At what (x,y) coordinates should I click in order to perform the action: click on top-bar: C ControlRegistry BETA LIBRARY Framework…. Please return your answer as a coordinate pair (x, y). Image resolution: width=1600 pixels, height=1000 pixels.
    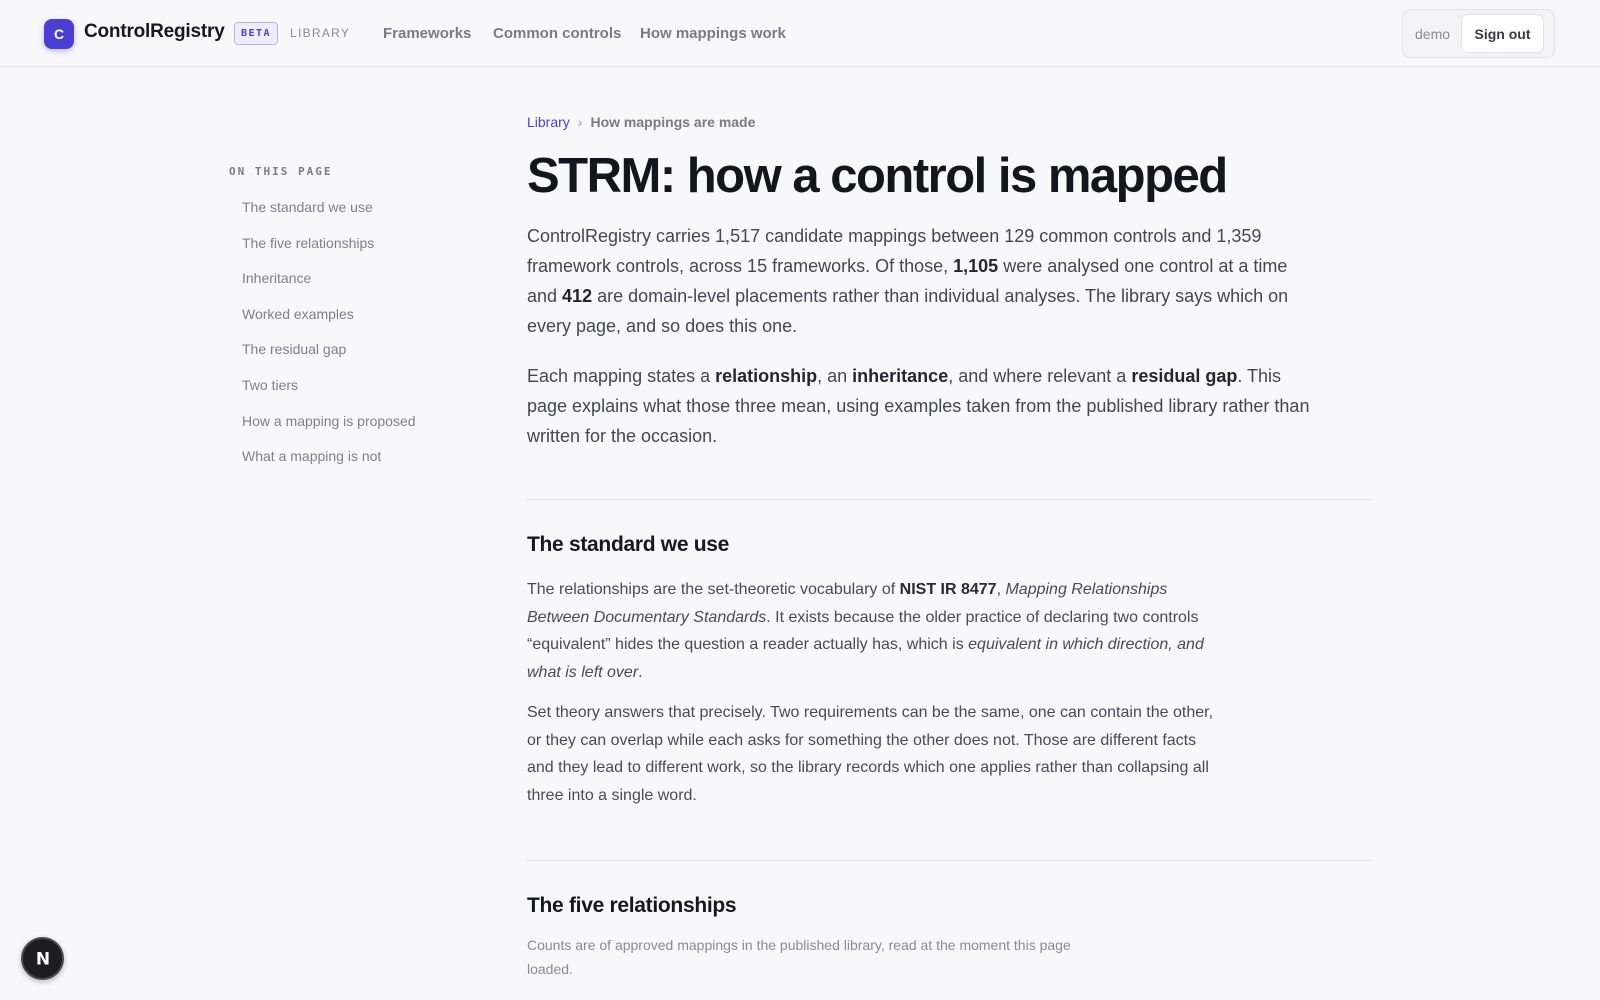
    Looking at the image, I should click on (800, 33).